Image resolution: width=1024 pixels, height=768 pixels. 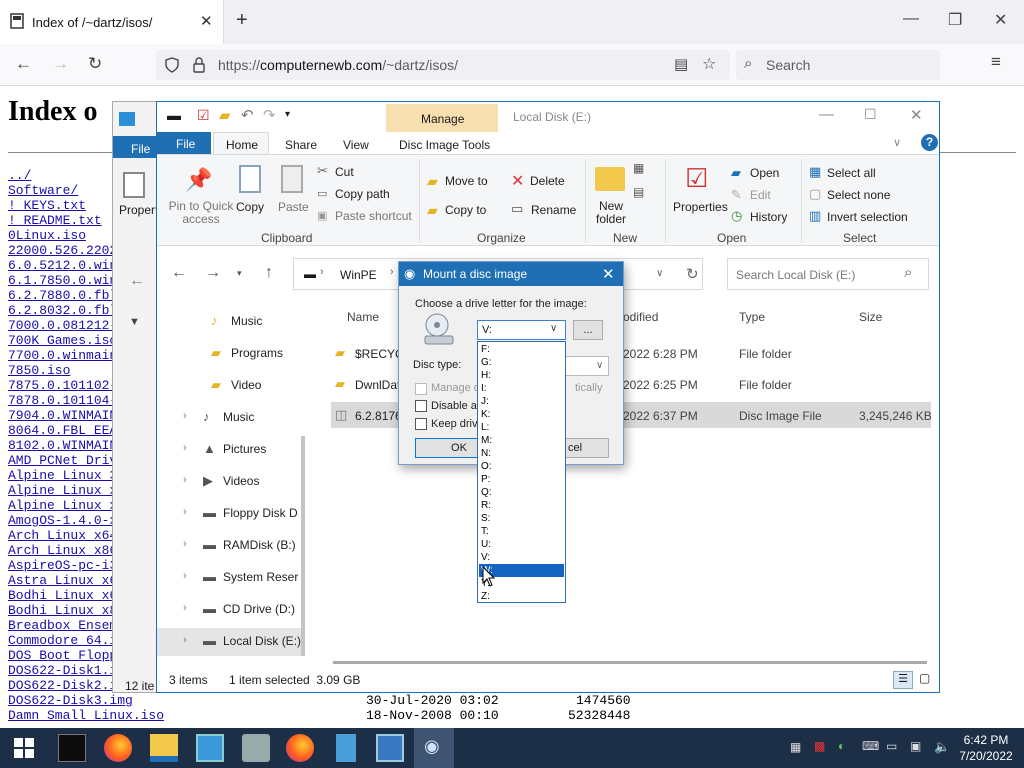 I want to click on tab-view: View, so click(x=356, y=145).